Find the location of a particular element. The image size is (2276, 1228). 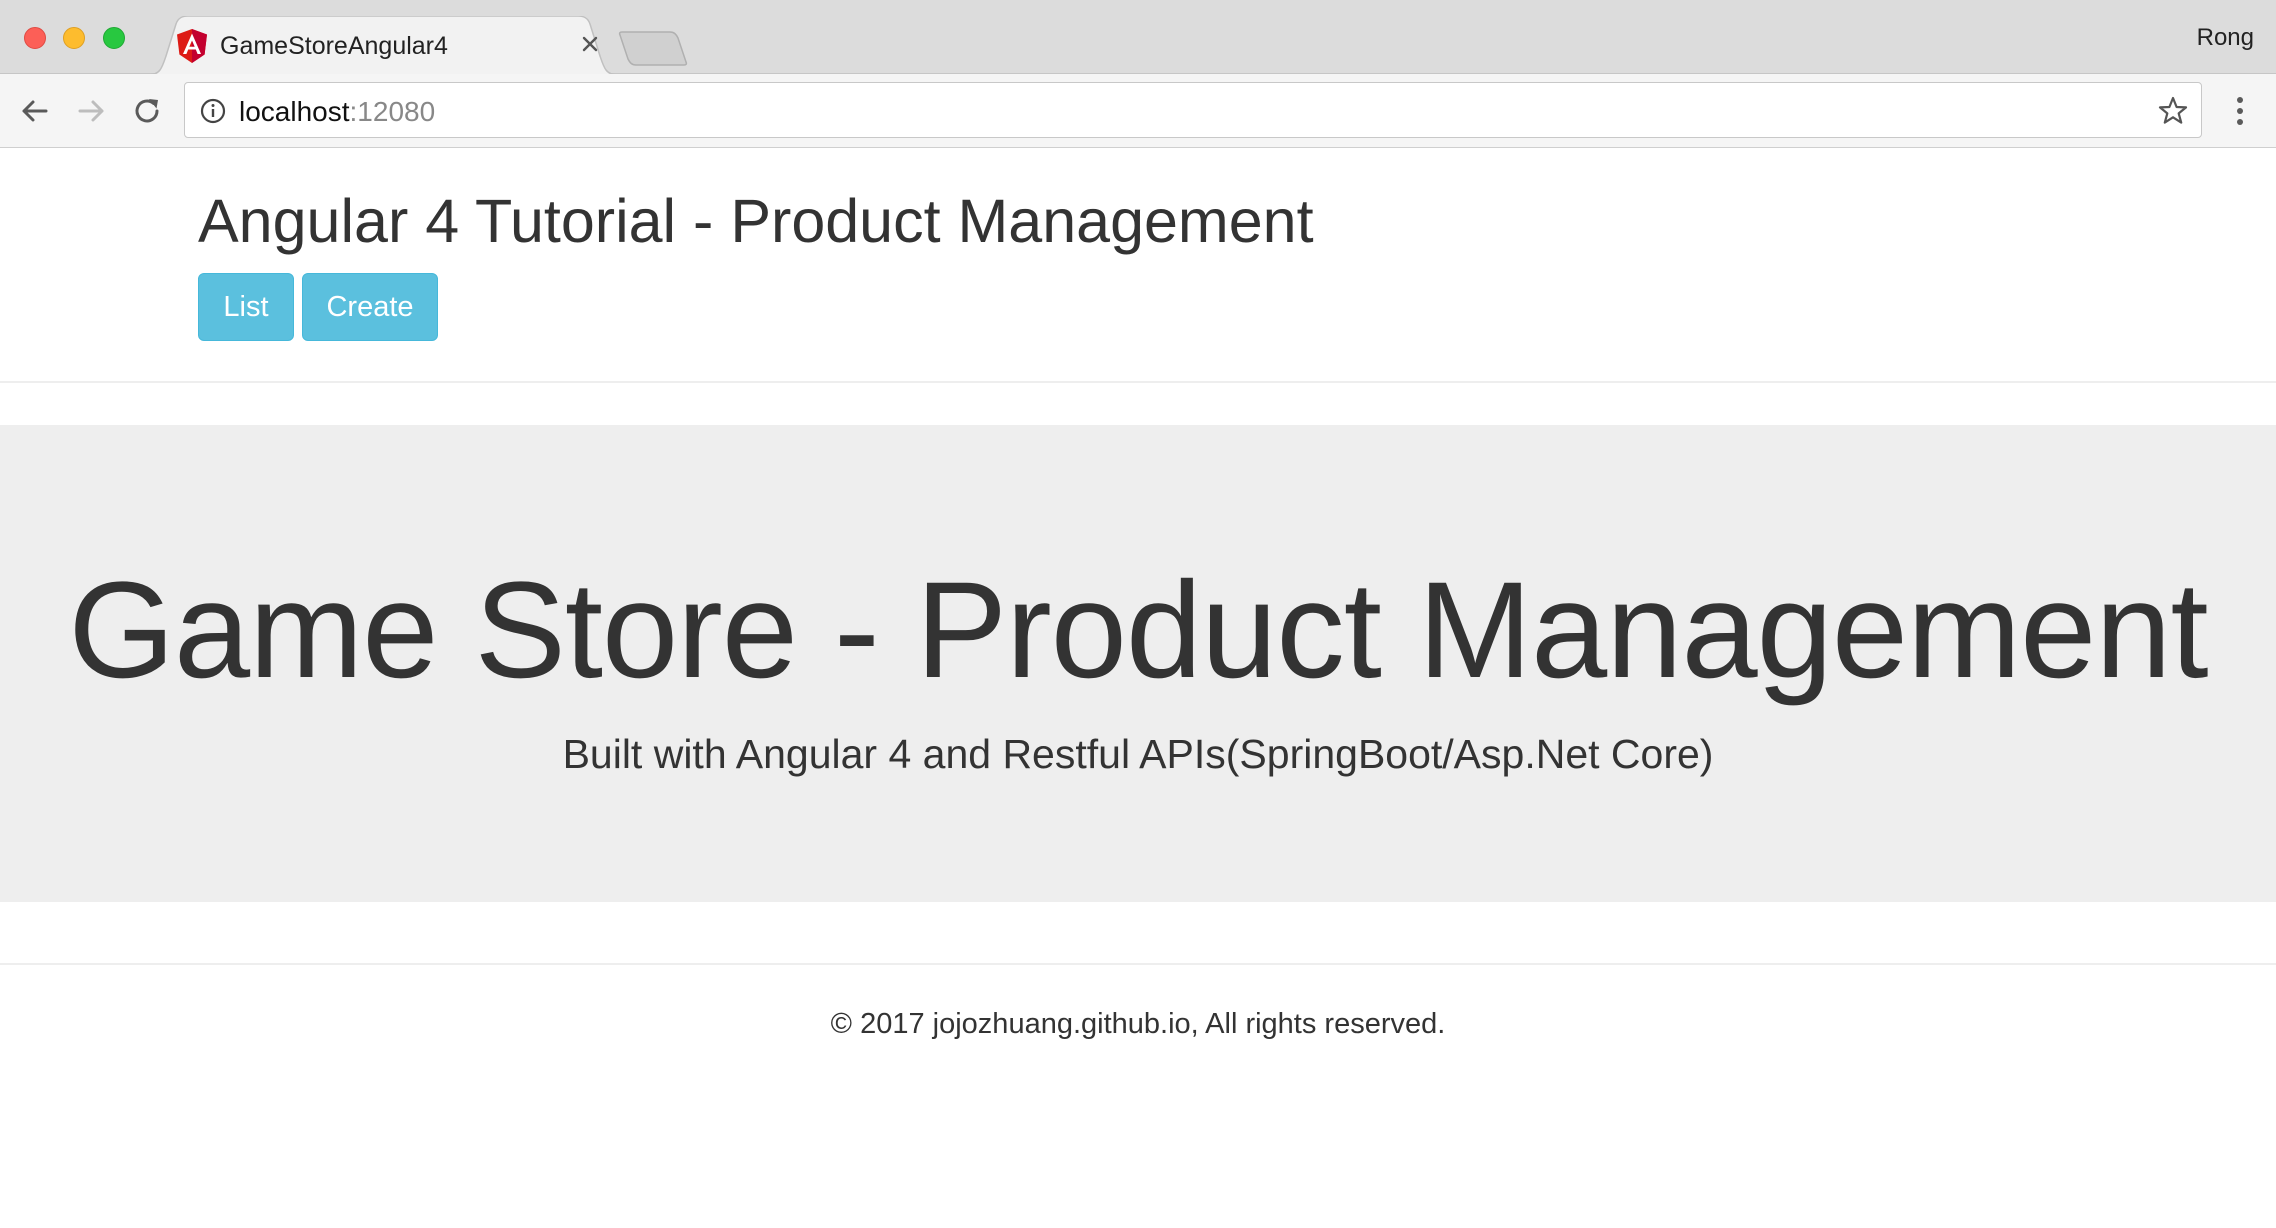

window-maximize-button is located at coordinates (114, 38).